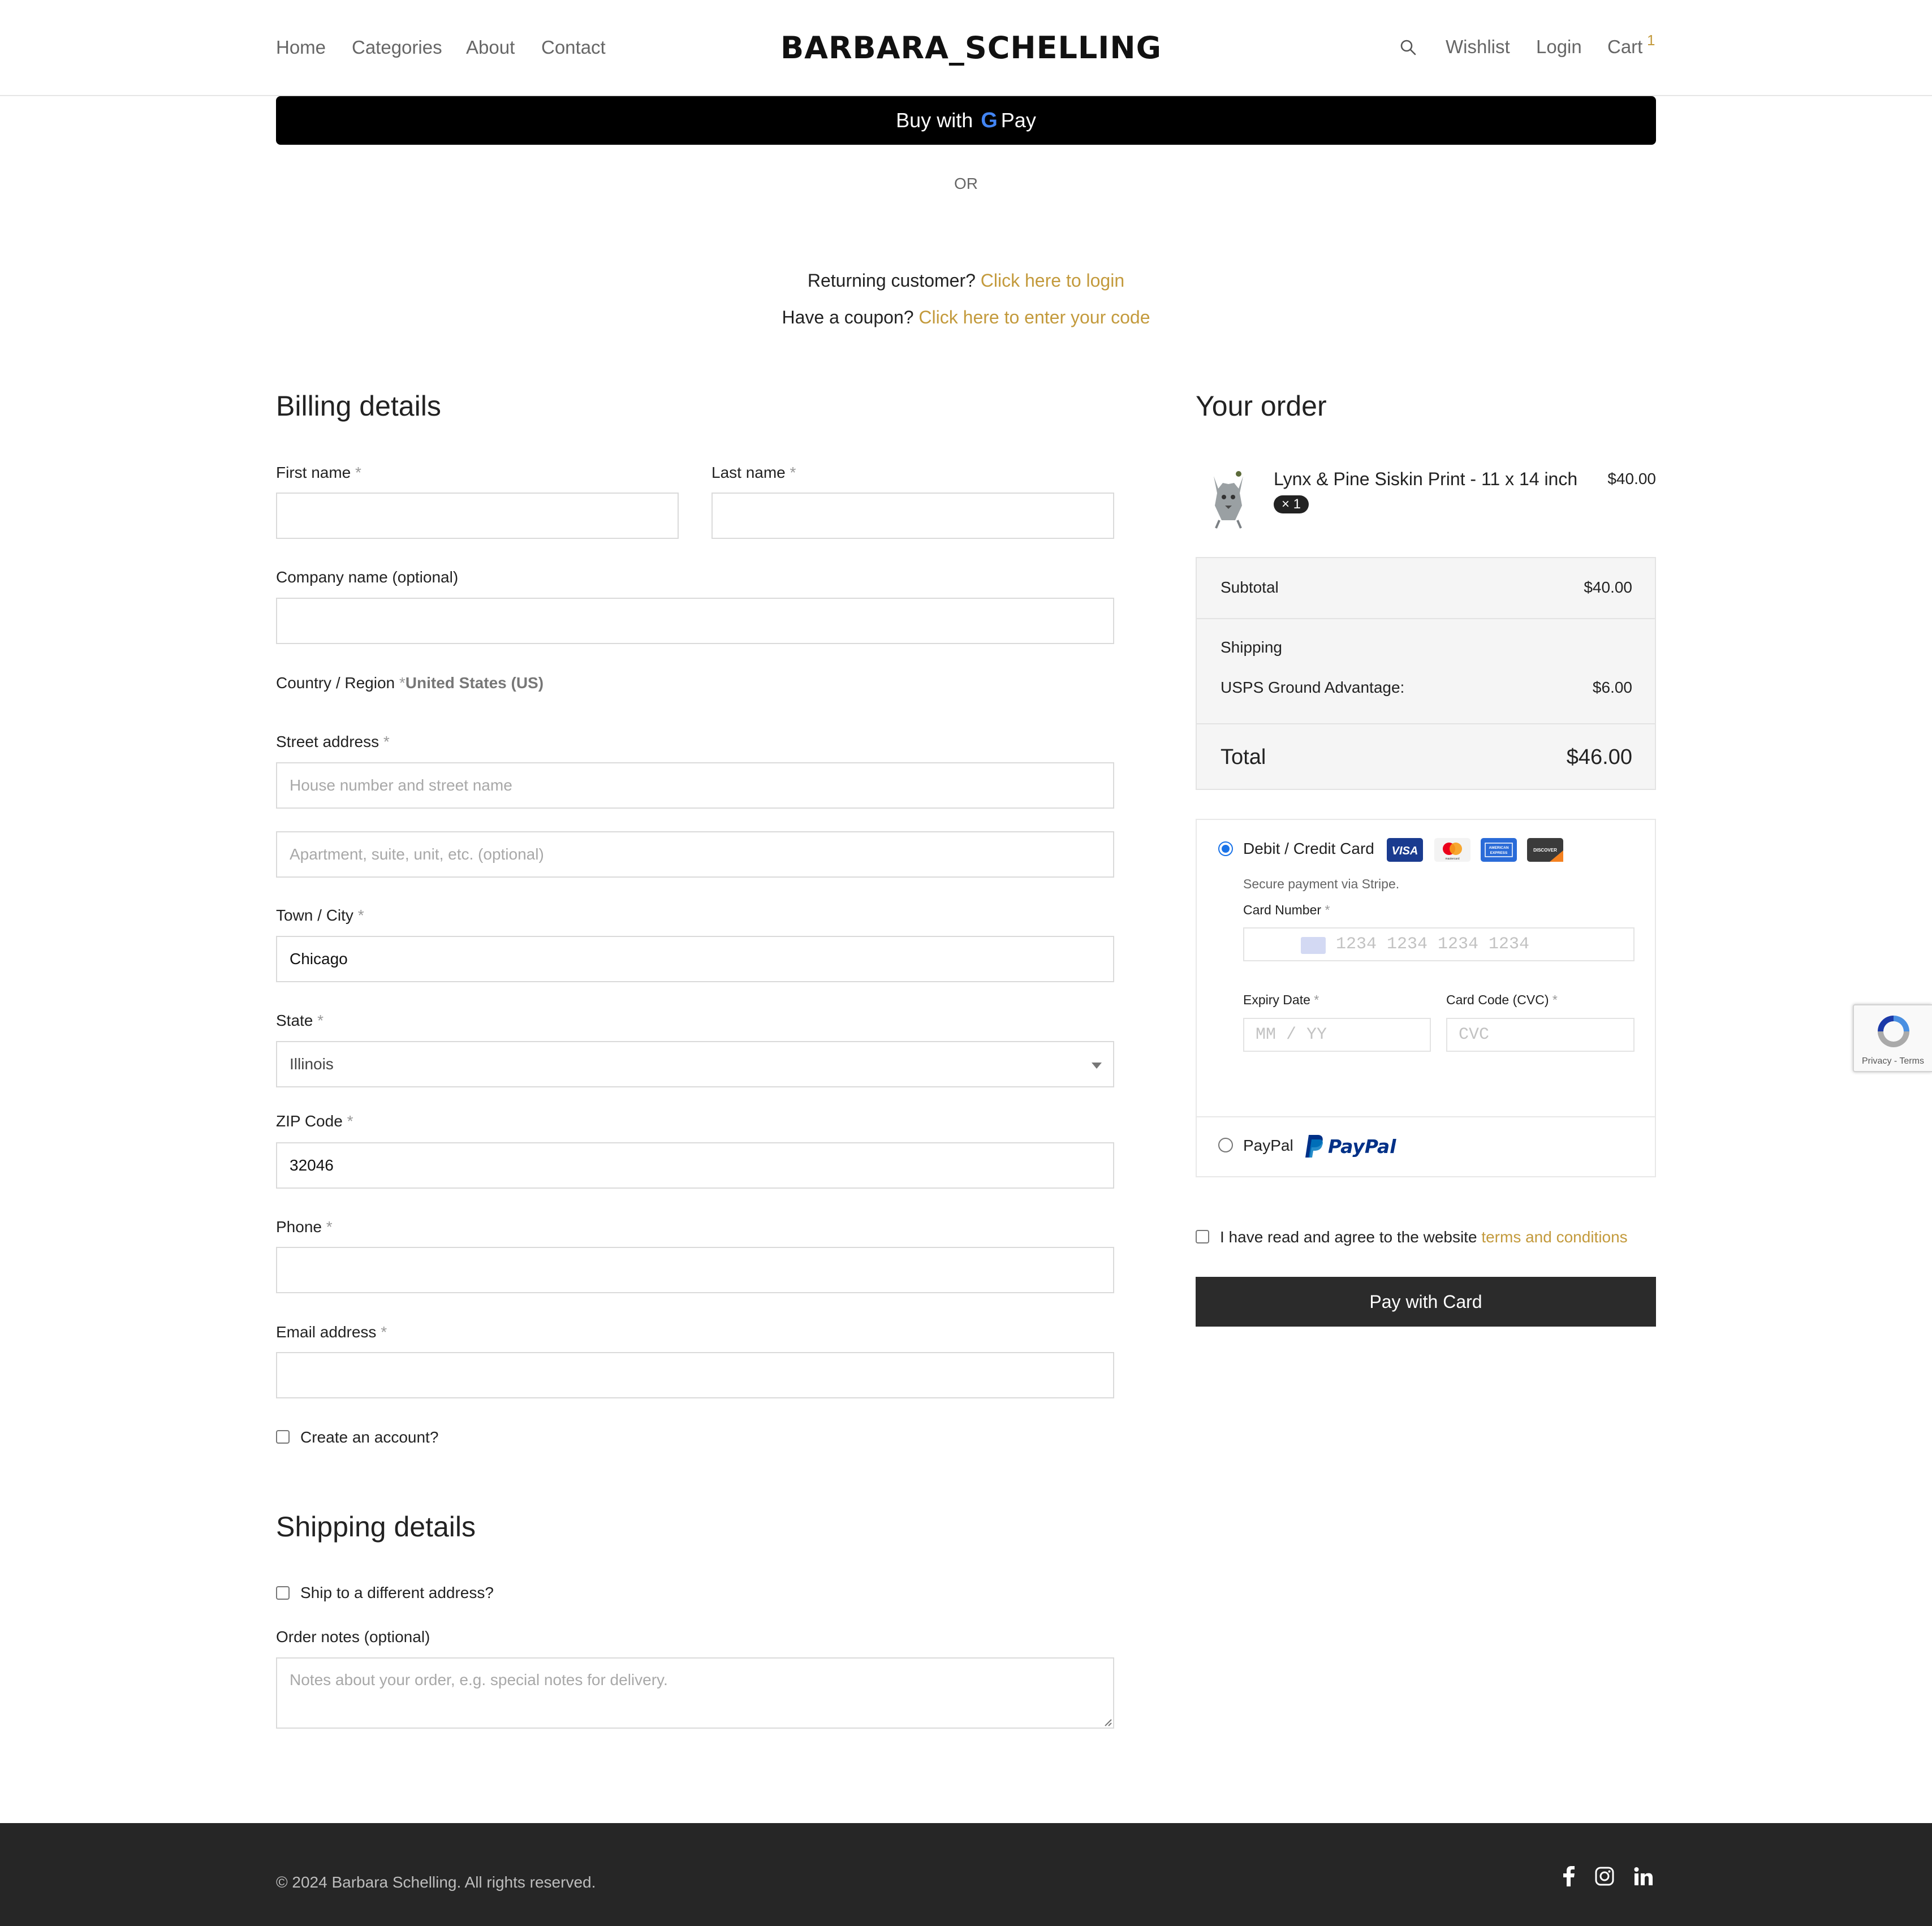 The width and height of the screenshot is (1932, 1926). Describe the element at coordinates (1018, 120) in the screenshot. I see `gpay-suffix: Pay` at that location.